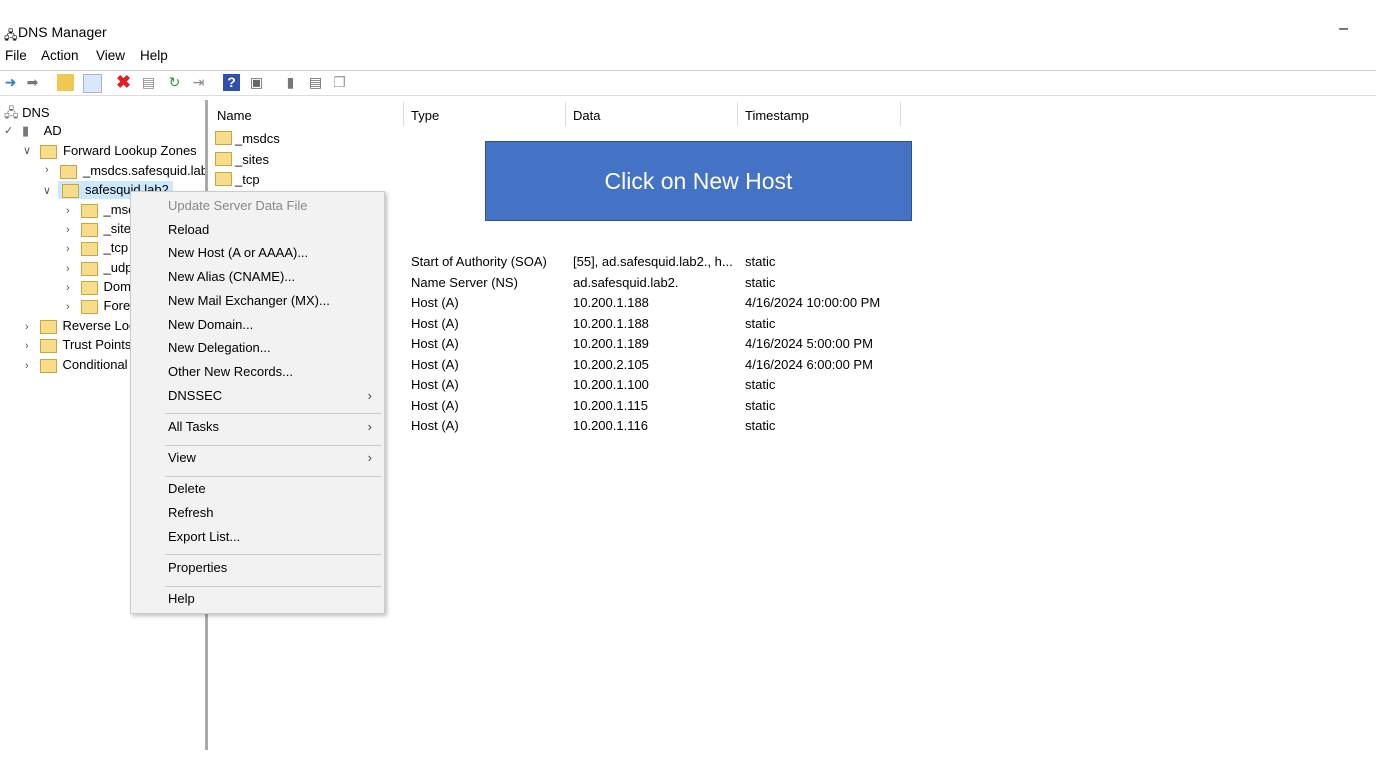 The width and height of the screenshot is (1380, 776). I want to click on minimize-button: –, so click(1343, 29).